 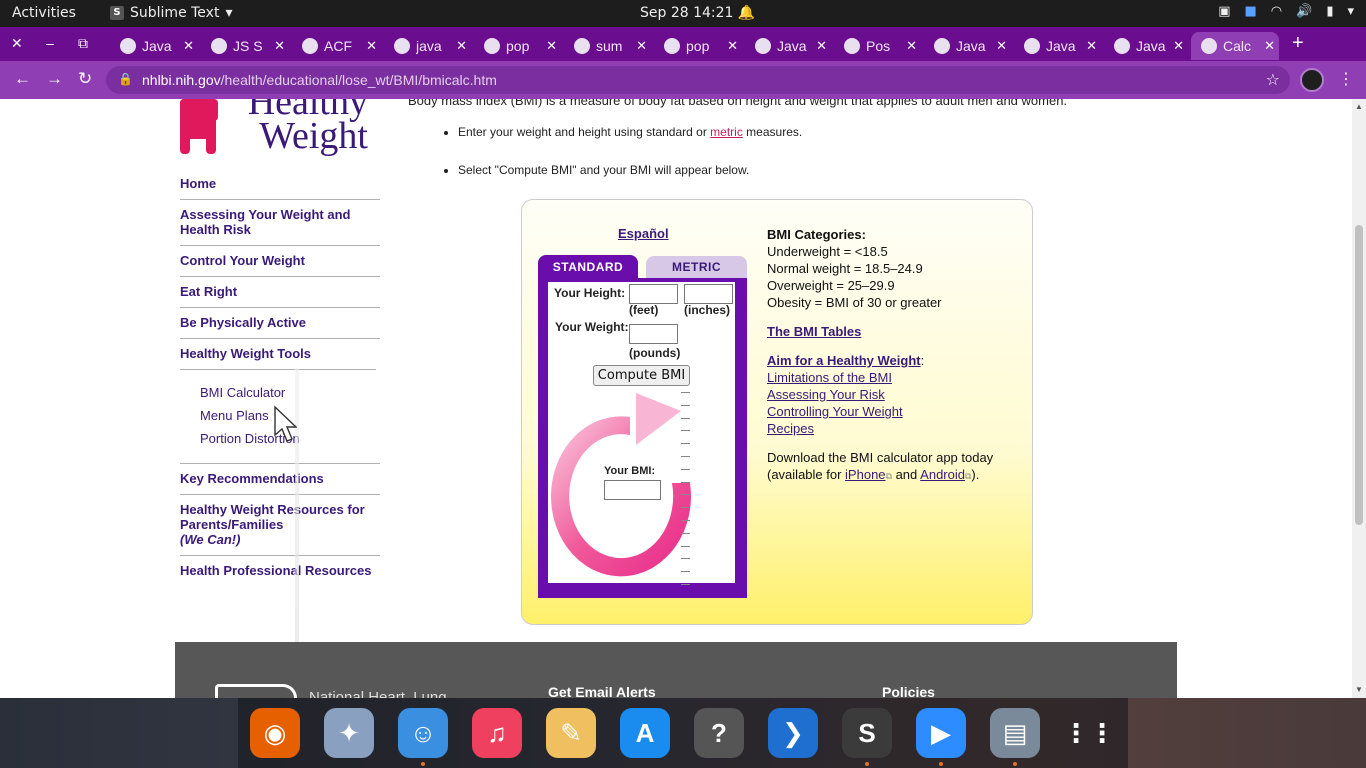 I want to click on scroll-down-arrow-icon: ▼, so click(x=1359, y=689).